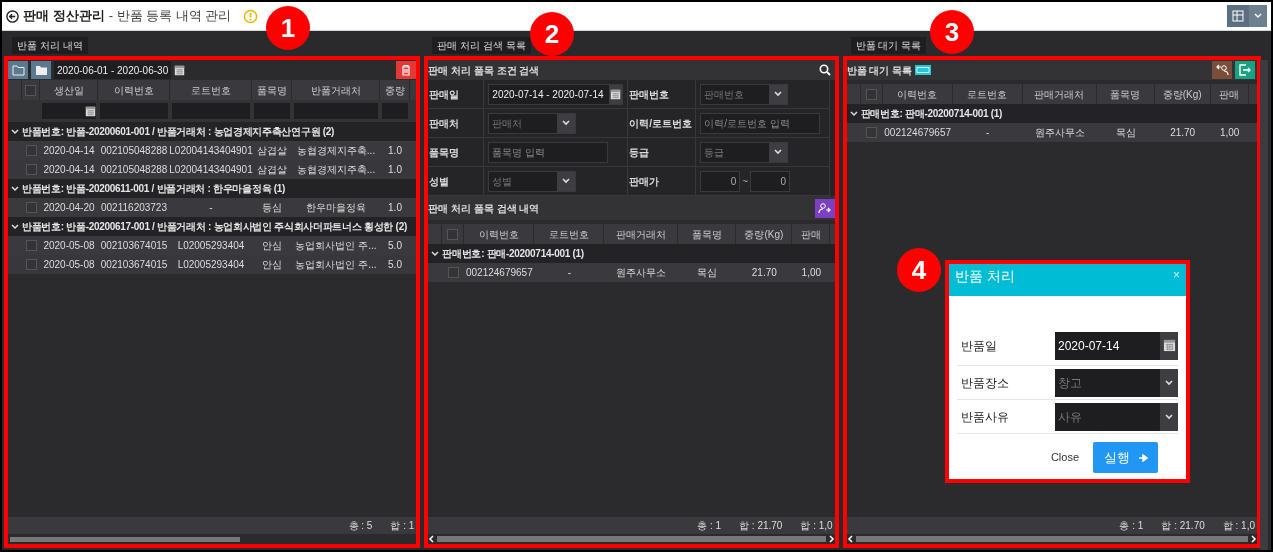 The width and height of the screenshot is (1273, 552). Describe the element at coordinates (1116, 345) in the screenshot. I see `date-field: 2020-07-14` at that location.